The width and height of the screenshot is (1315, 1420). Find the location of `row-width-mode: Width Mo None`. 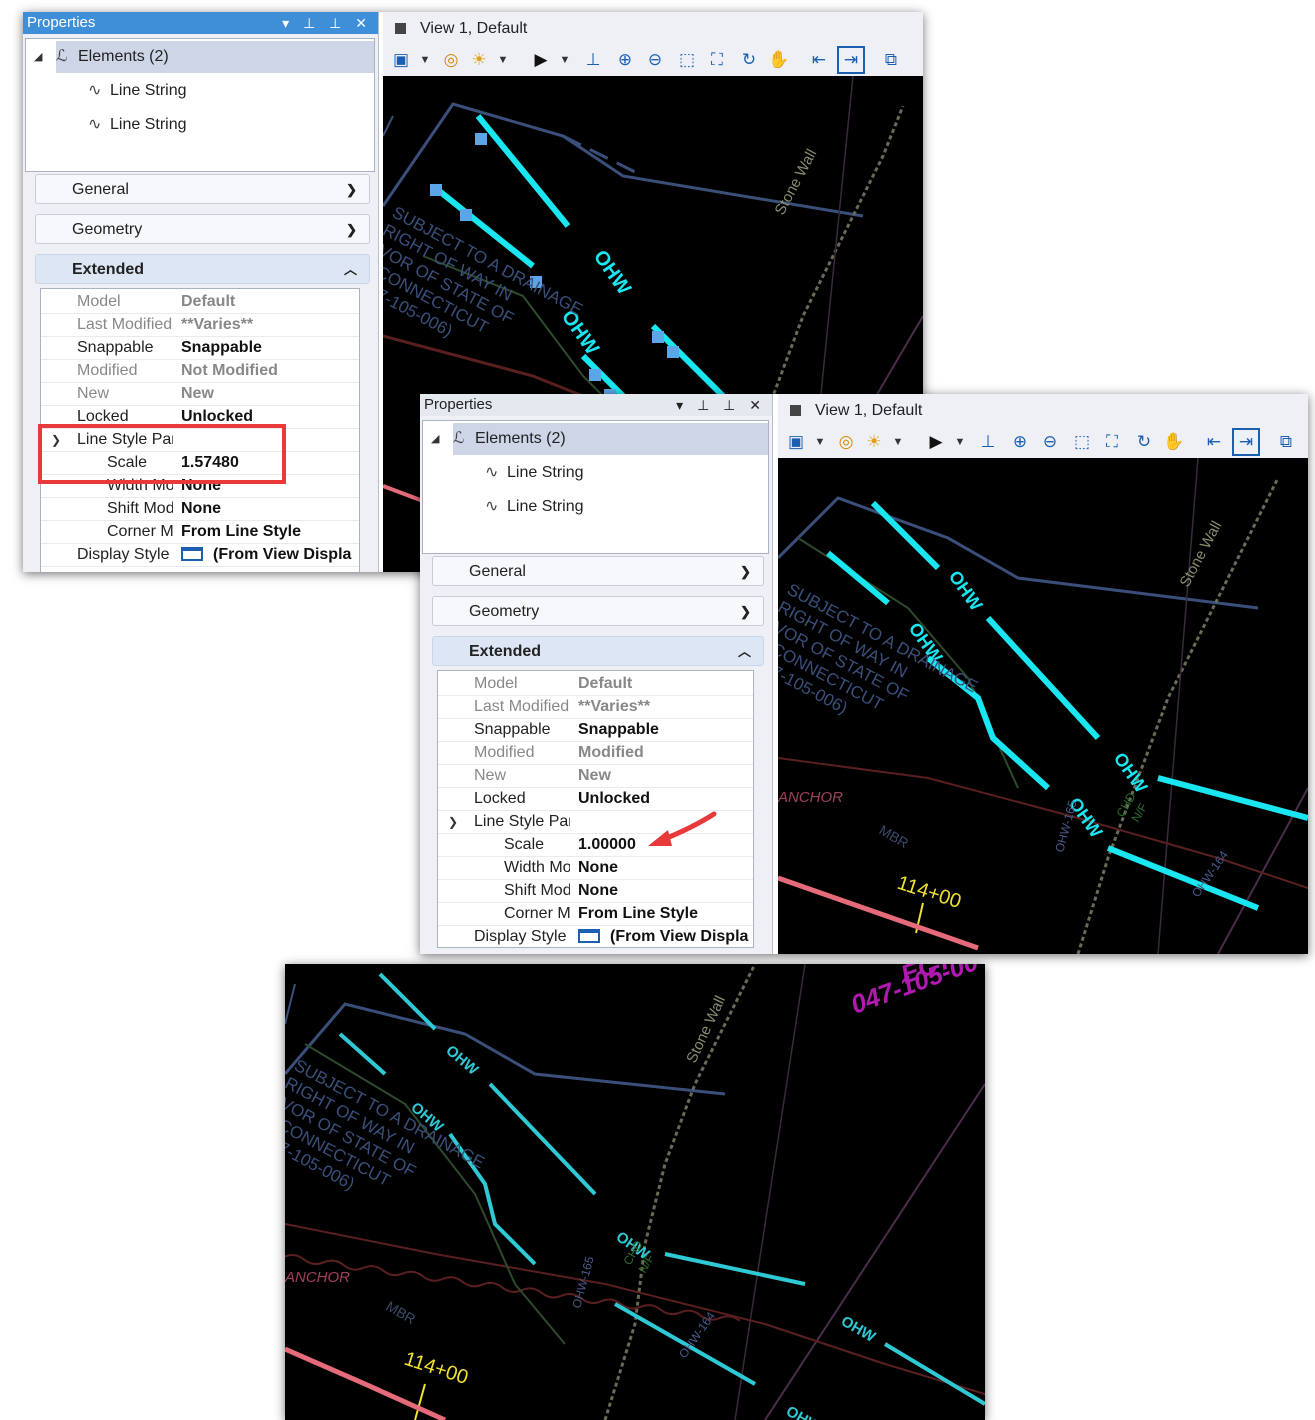

row-width-mode: Width Mo None is located at coordinates (595, 868).